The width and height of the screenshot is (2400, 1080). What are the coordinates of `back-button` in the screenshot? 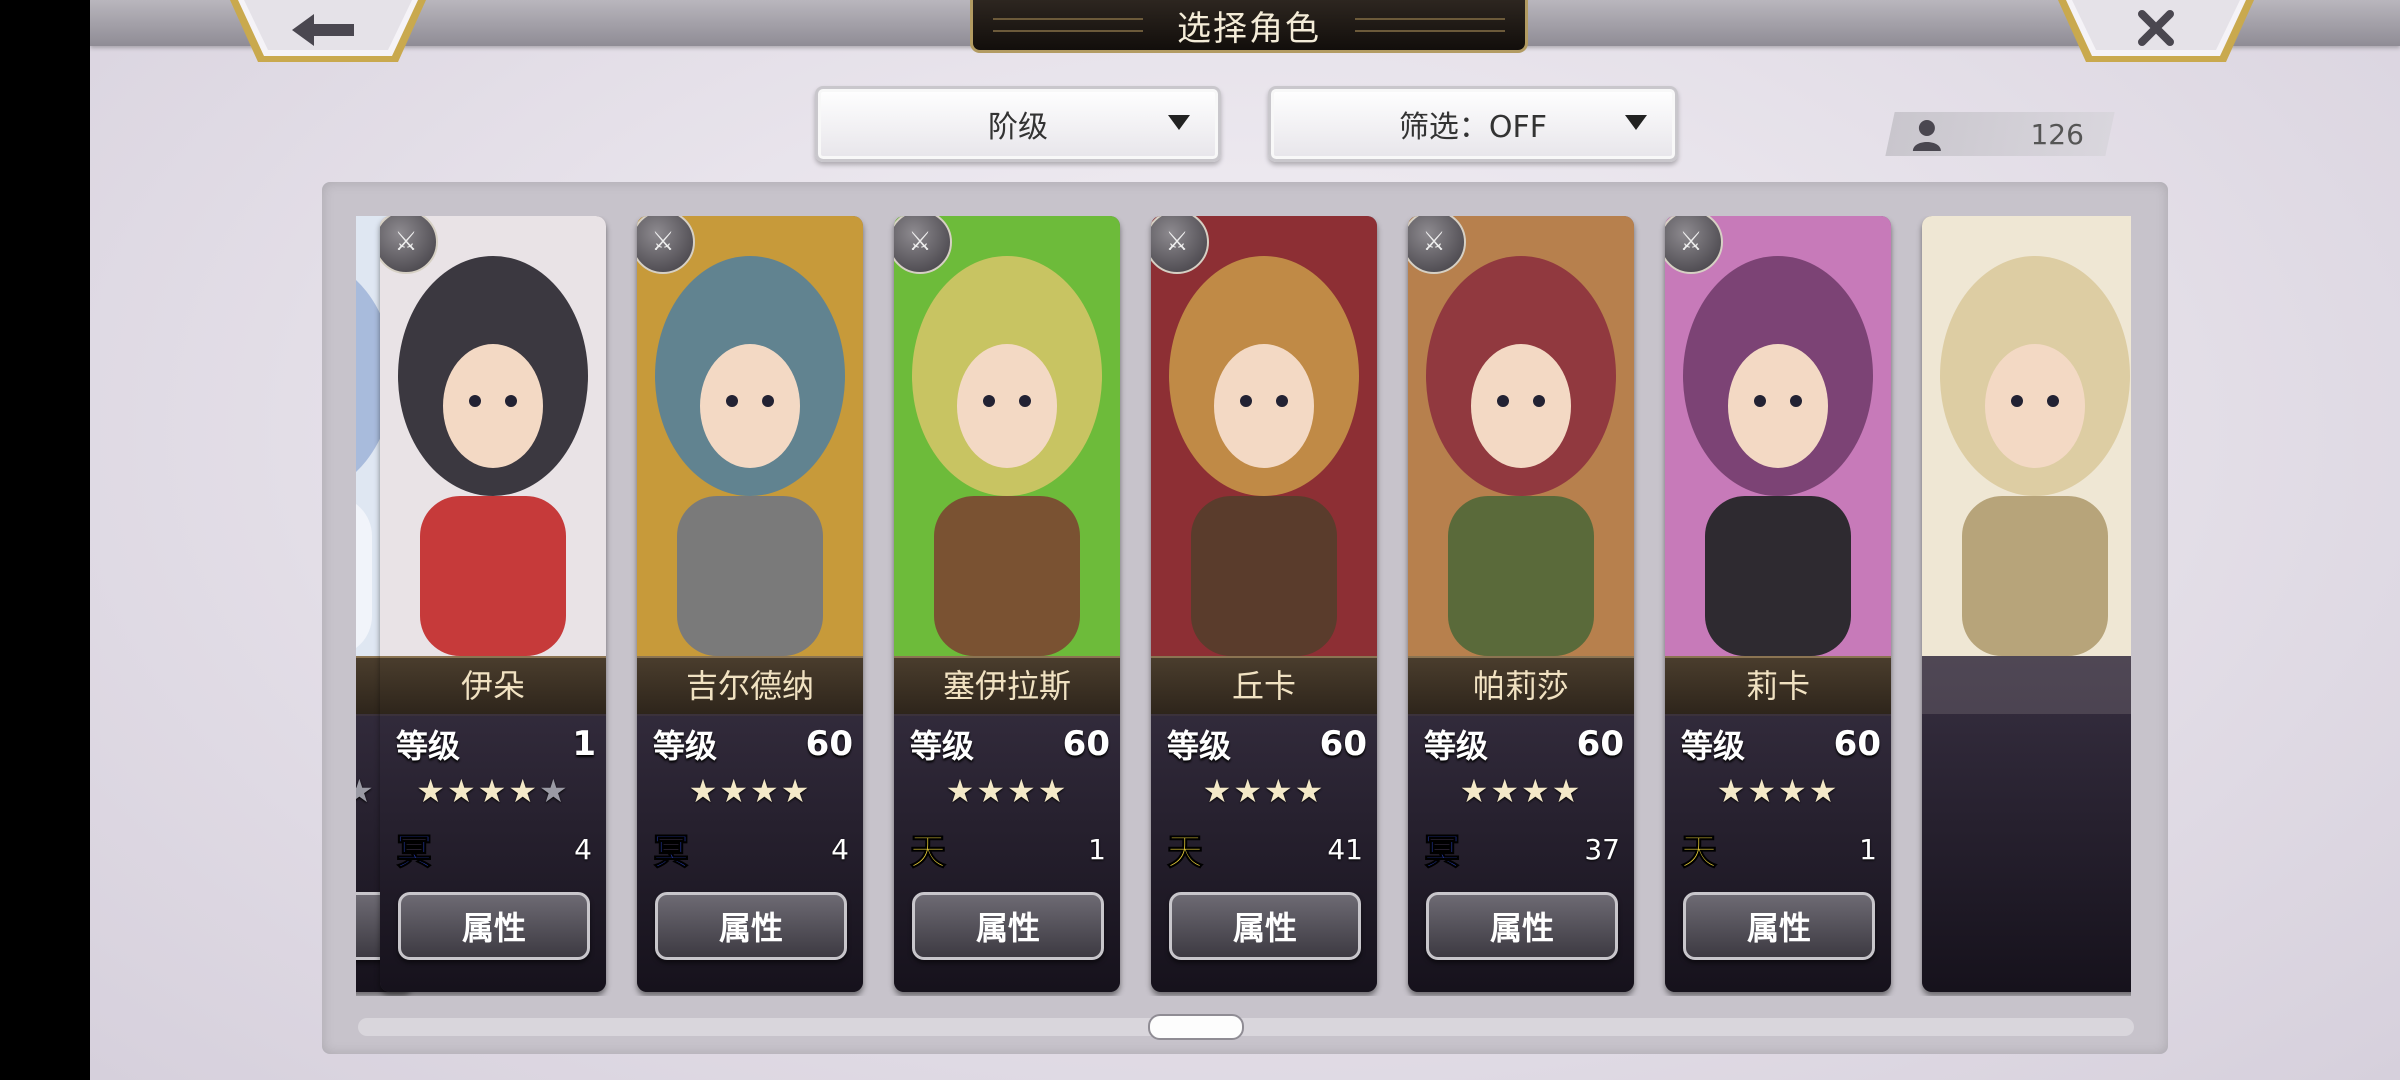 It's located at (328, 32).